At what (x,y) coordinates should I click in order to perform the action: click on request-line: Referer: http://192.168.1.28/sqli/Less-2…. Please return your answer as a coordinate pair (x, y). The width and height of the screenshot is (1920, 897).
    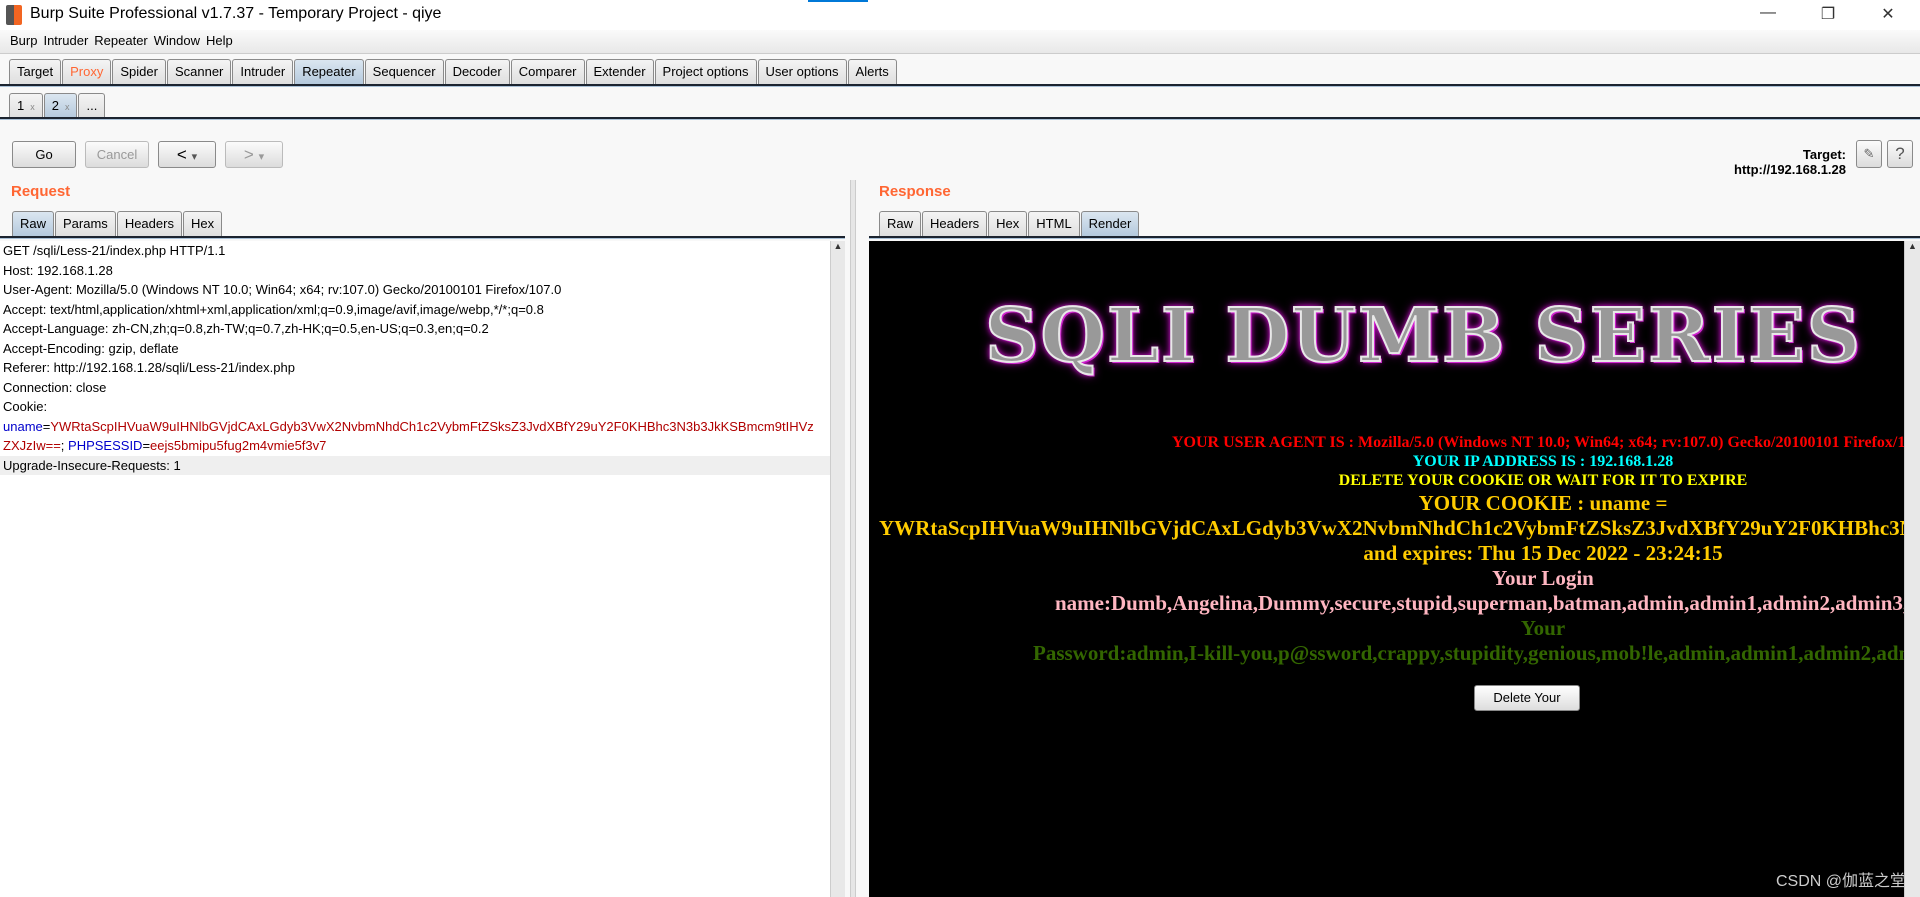
    Looking at the image, I should click on (149, 367).